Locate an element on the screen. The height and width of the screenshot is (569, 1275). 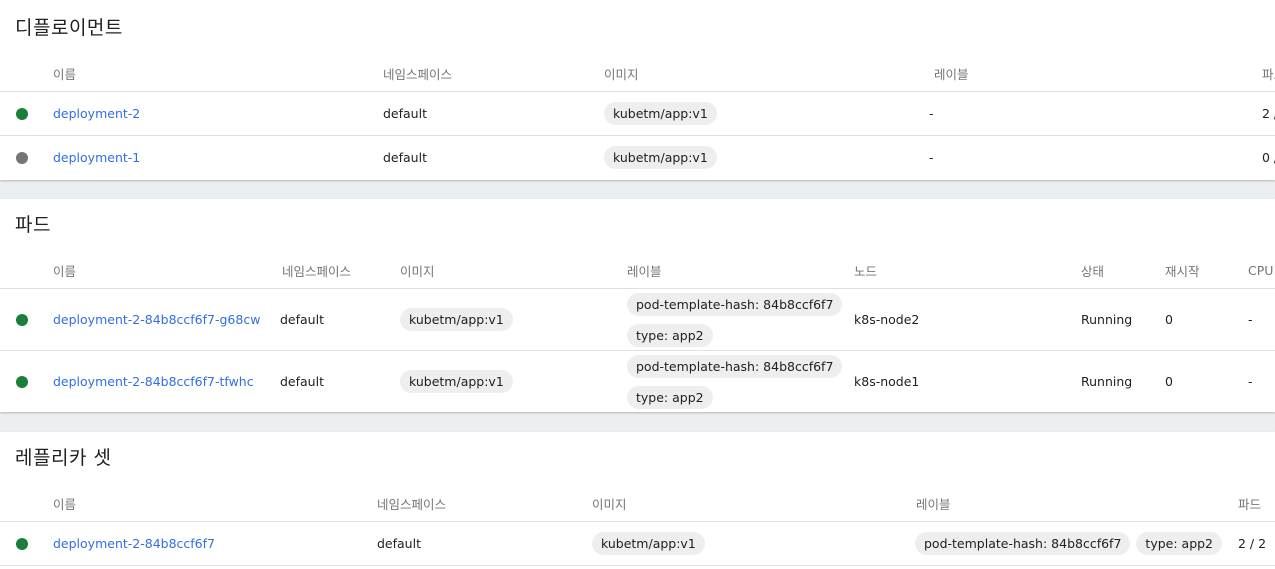
column-header-node: 노드 is located at coordinates (865, 270).